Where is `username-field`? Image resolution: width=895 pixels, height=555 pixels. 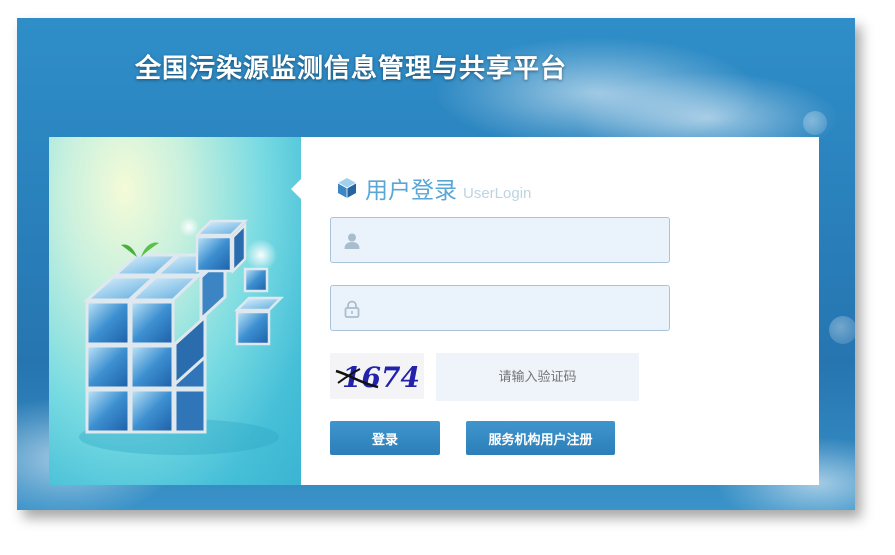 username-field is located at coordinates (500, 240).